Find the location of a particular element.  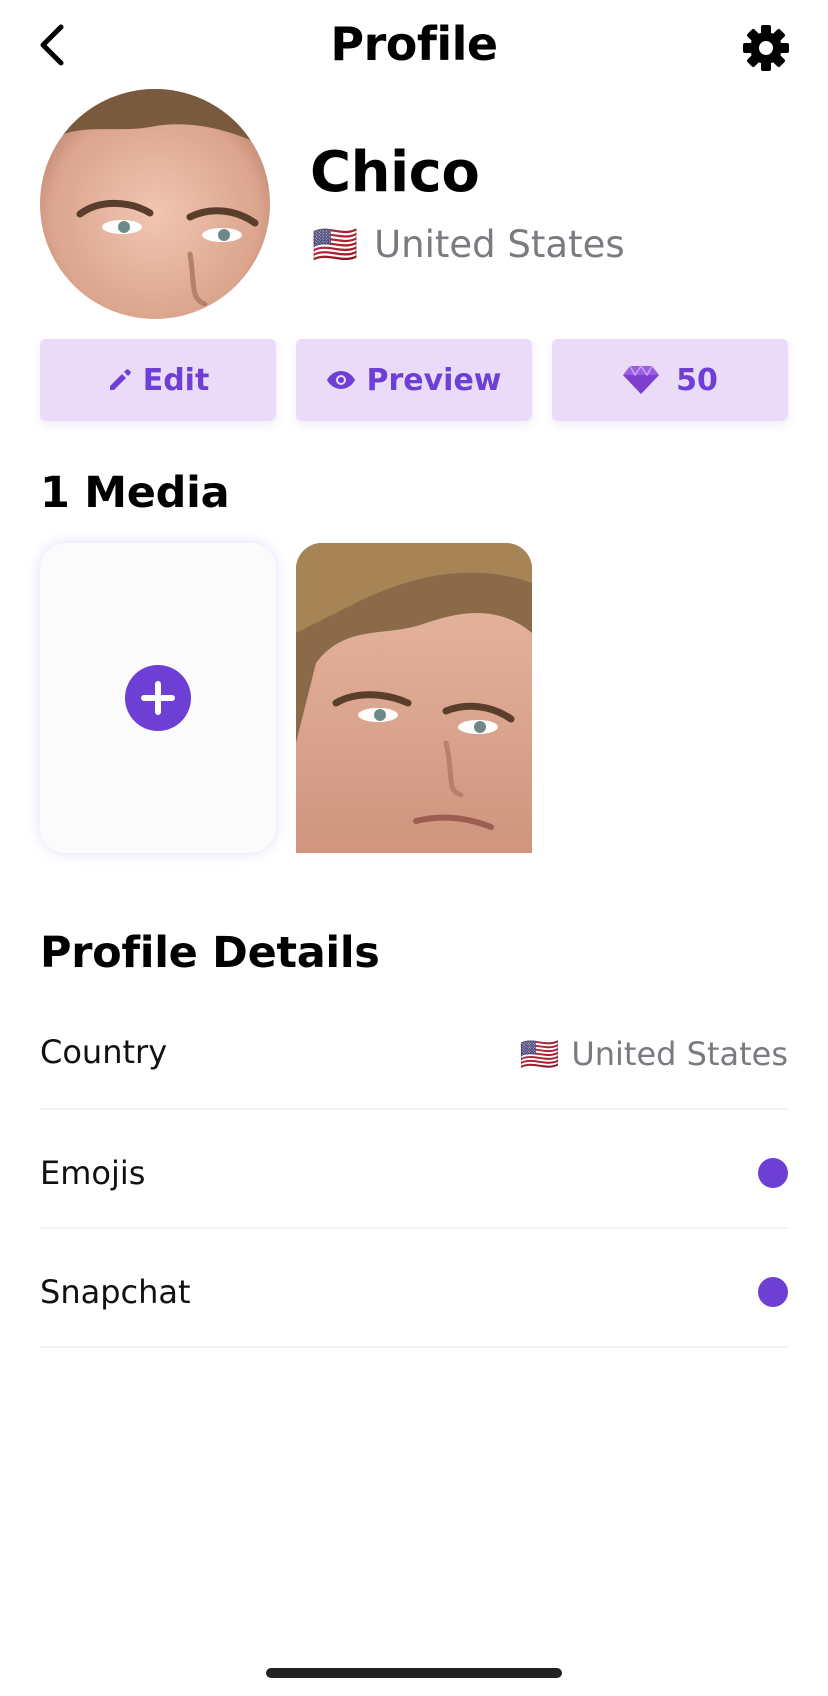

gems-button: 50 is located at coordinates (670, 380).